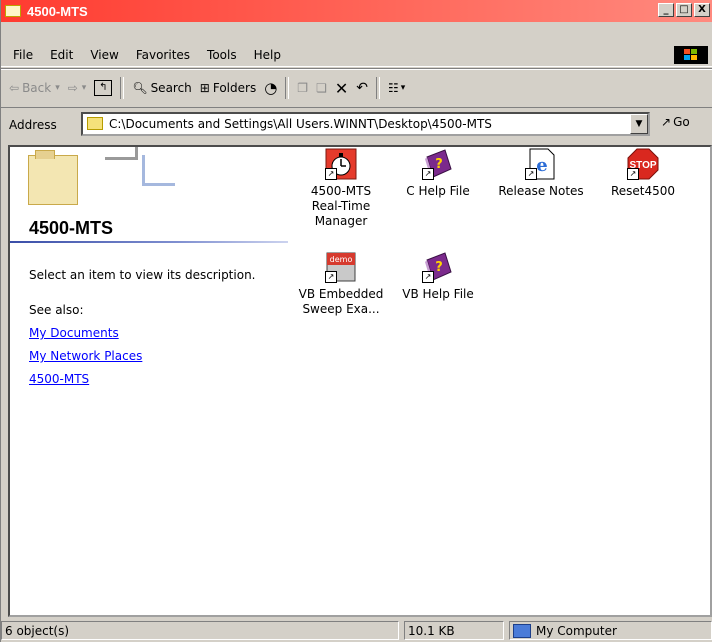 The height and width of the screenshot is (642, 712). I want to click on search-icon: 🔍︎, so click(140, 88).